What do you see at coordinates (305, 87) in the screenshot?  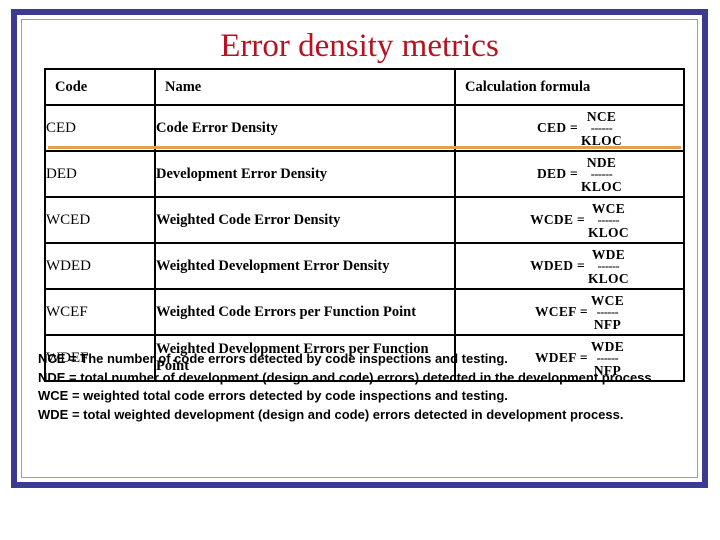 I see `column-header-name: Name` at bounding box center [305, 87].